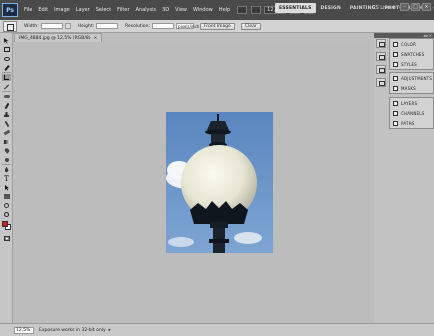 The image size is (434, 336). Describe the element at coordinates (411, 103) in the screenshot. I see `panel-layers: LAYERS` at that location.